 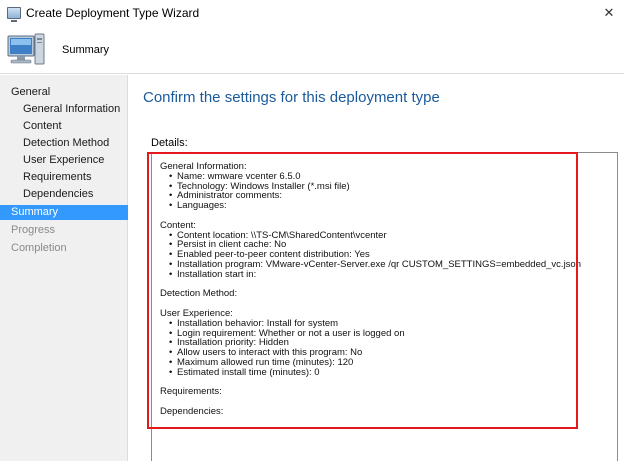 I want to click on nav-item-detection-method: Detection Method, so click(x=64, y=143).